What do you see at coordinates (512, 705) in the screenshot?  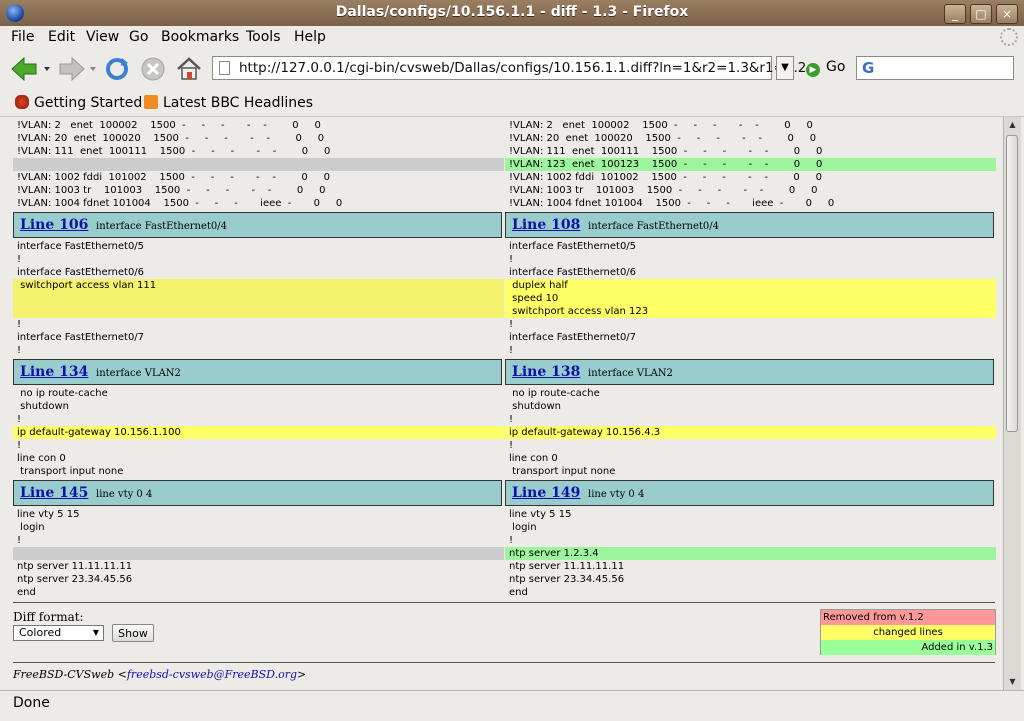 I see `status-bar: Done` at bounding box center [512, 705].